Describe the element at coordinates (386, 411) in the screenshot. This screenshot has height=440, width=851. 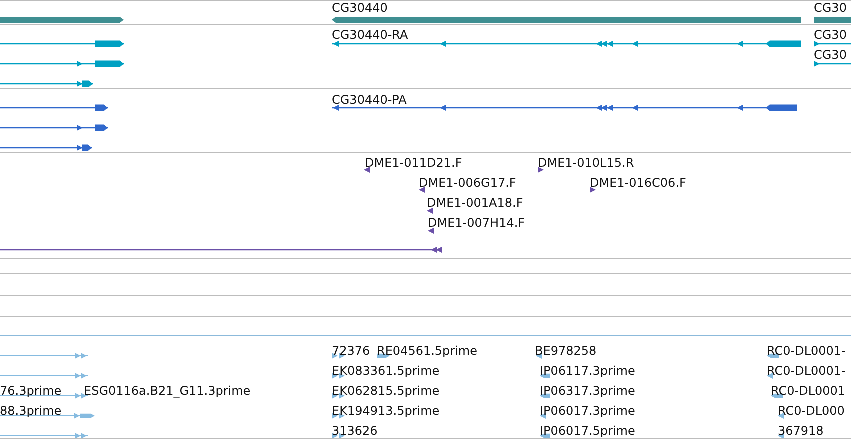
I see `feature-label: EK194913.5prime` at that location.